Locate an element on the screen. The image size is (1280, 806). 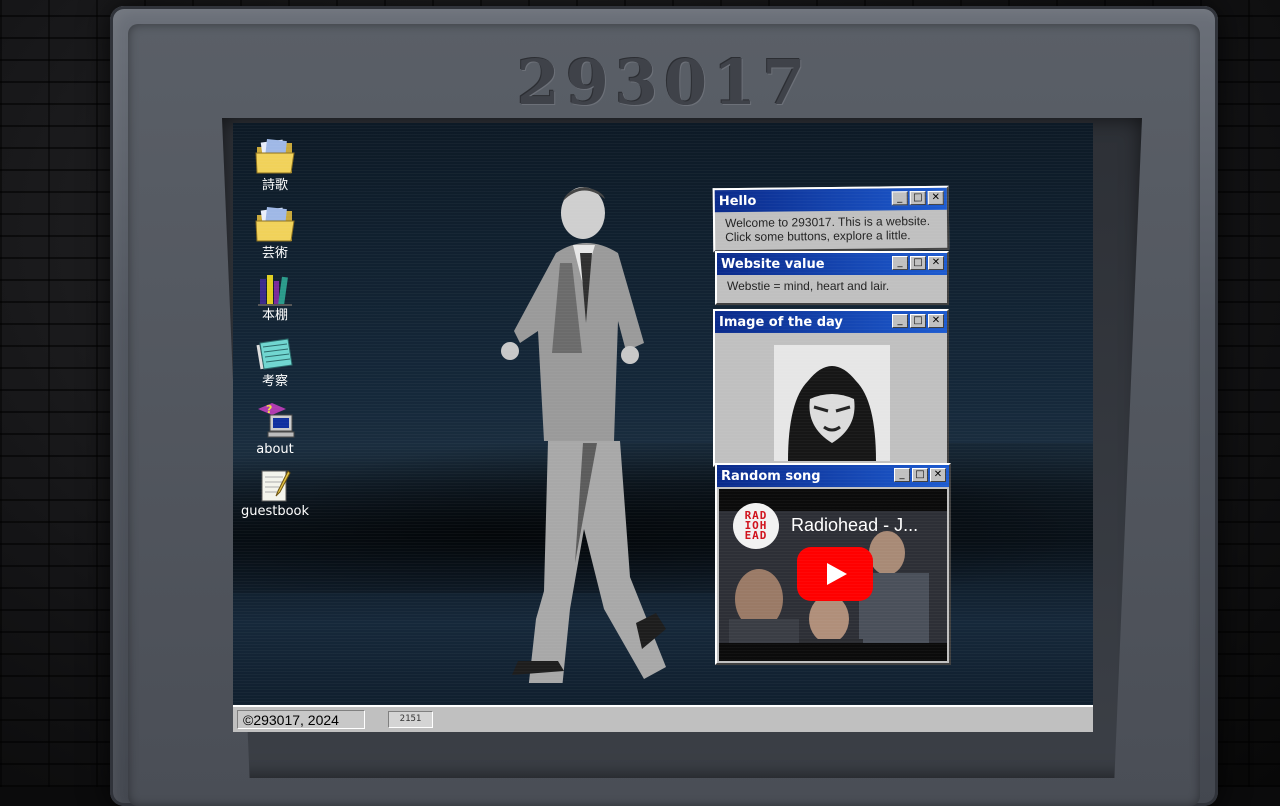
channel-logo-text: RAD IOH EAD is located at coordinates (756, 525).